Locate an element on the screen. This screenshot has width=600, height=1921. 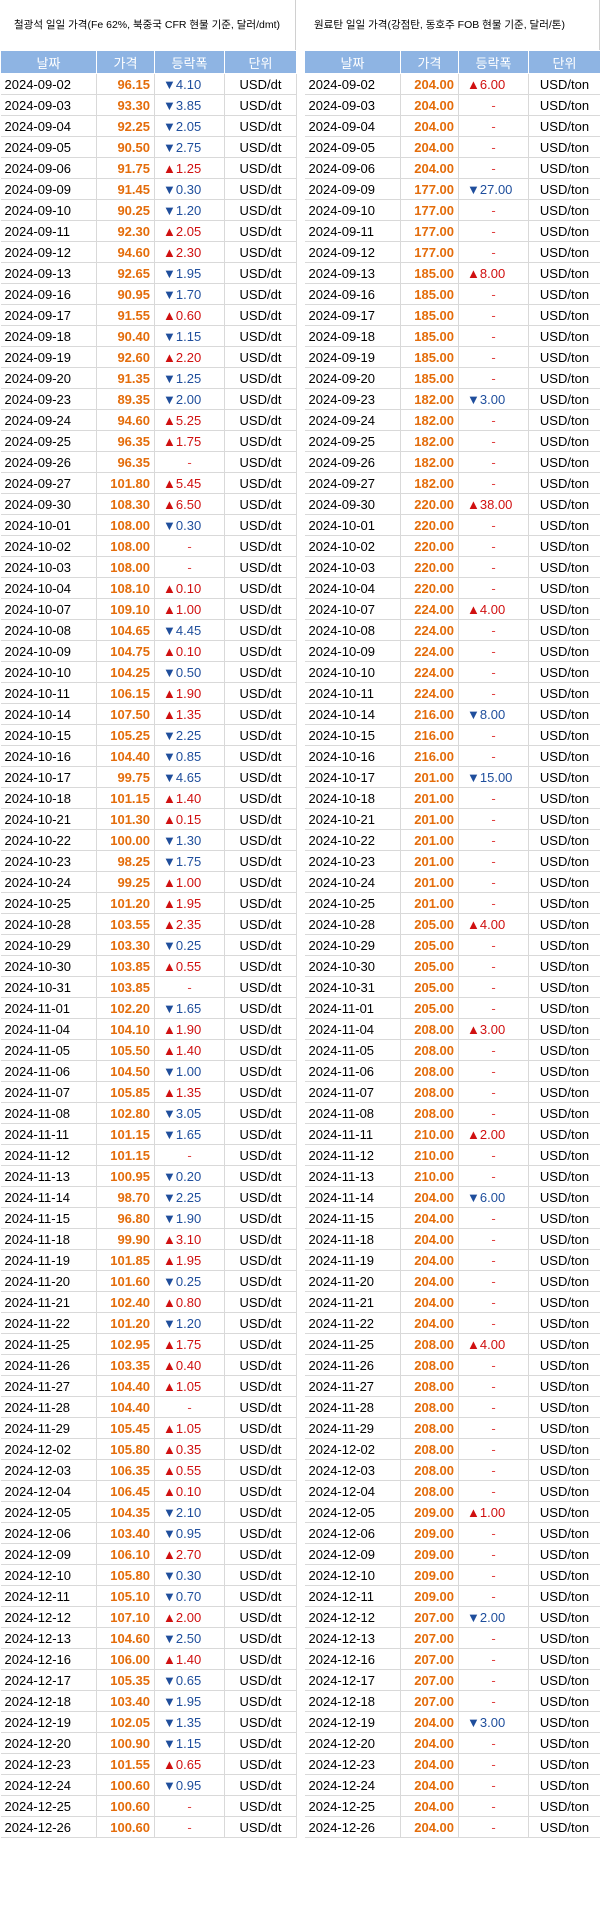
row-change: ▲0.65 is located at coordinates (189, 1764).